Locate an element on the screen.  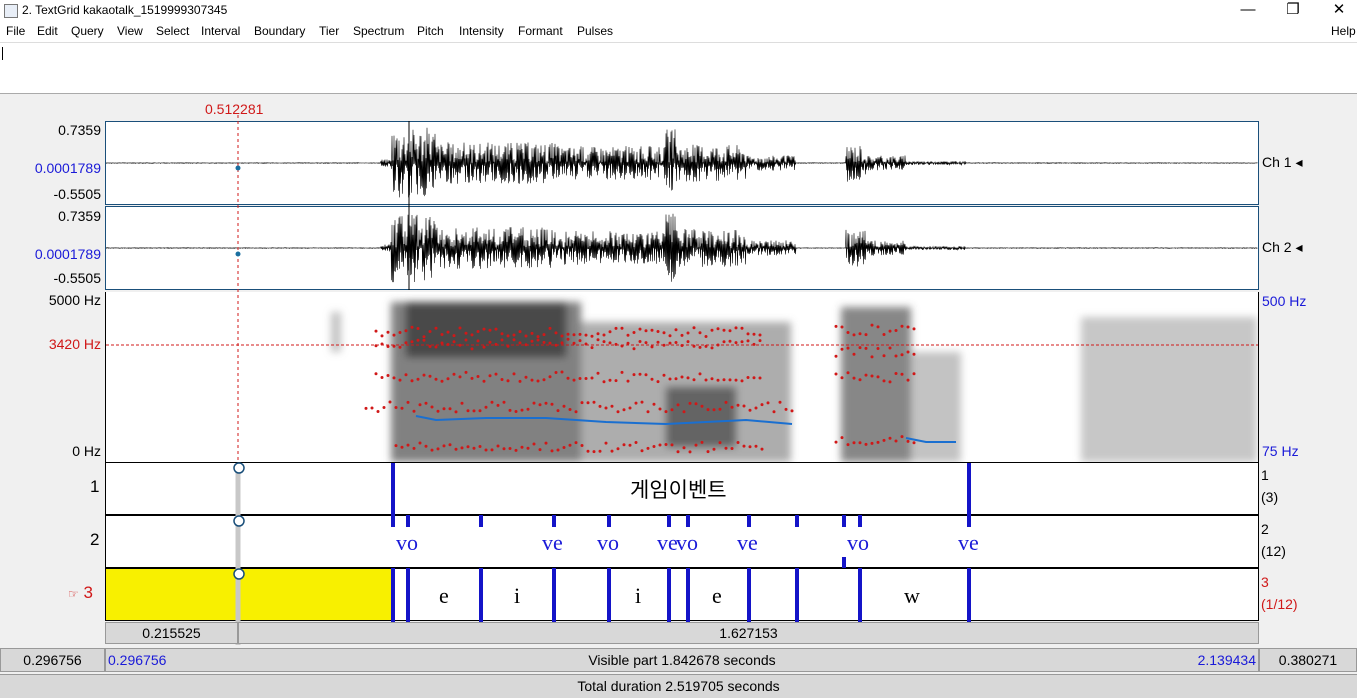
menu-formant: Formant is located at coordinates (540, 31).